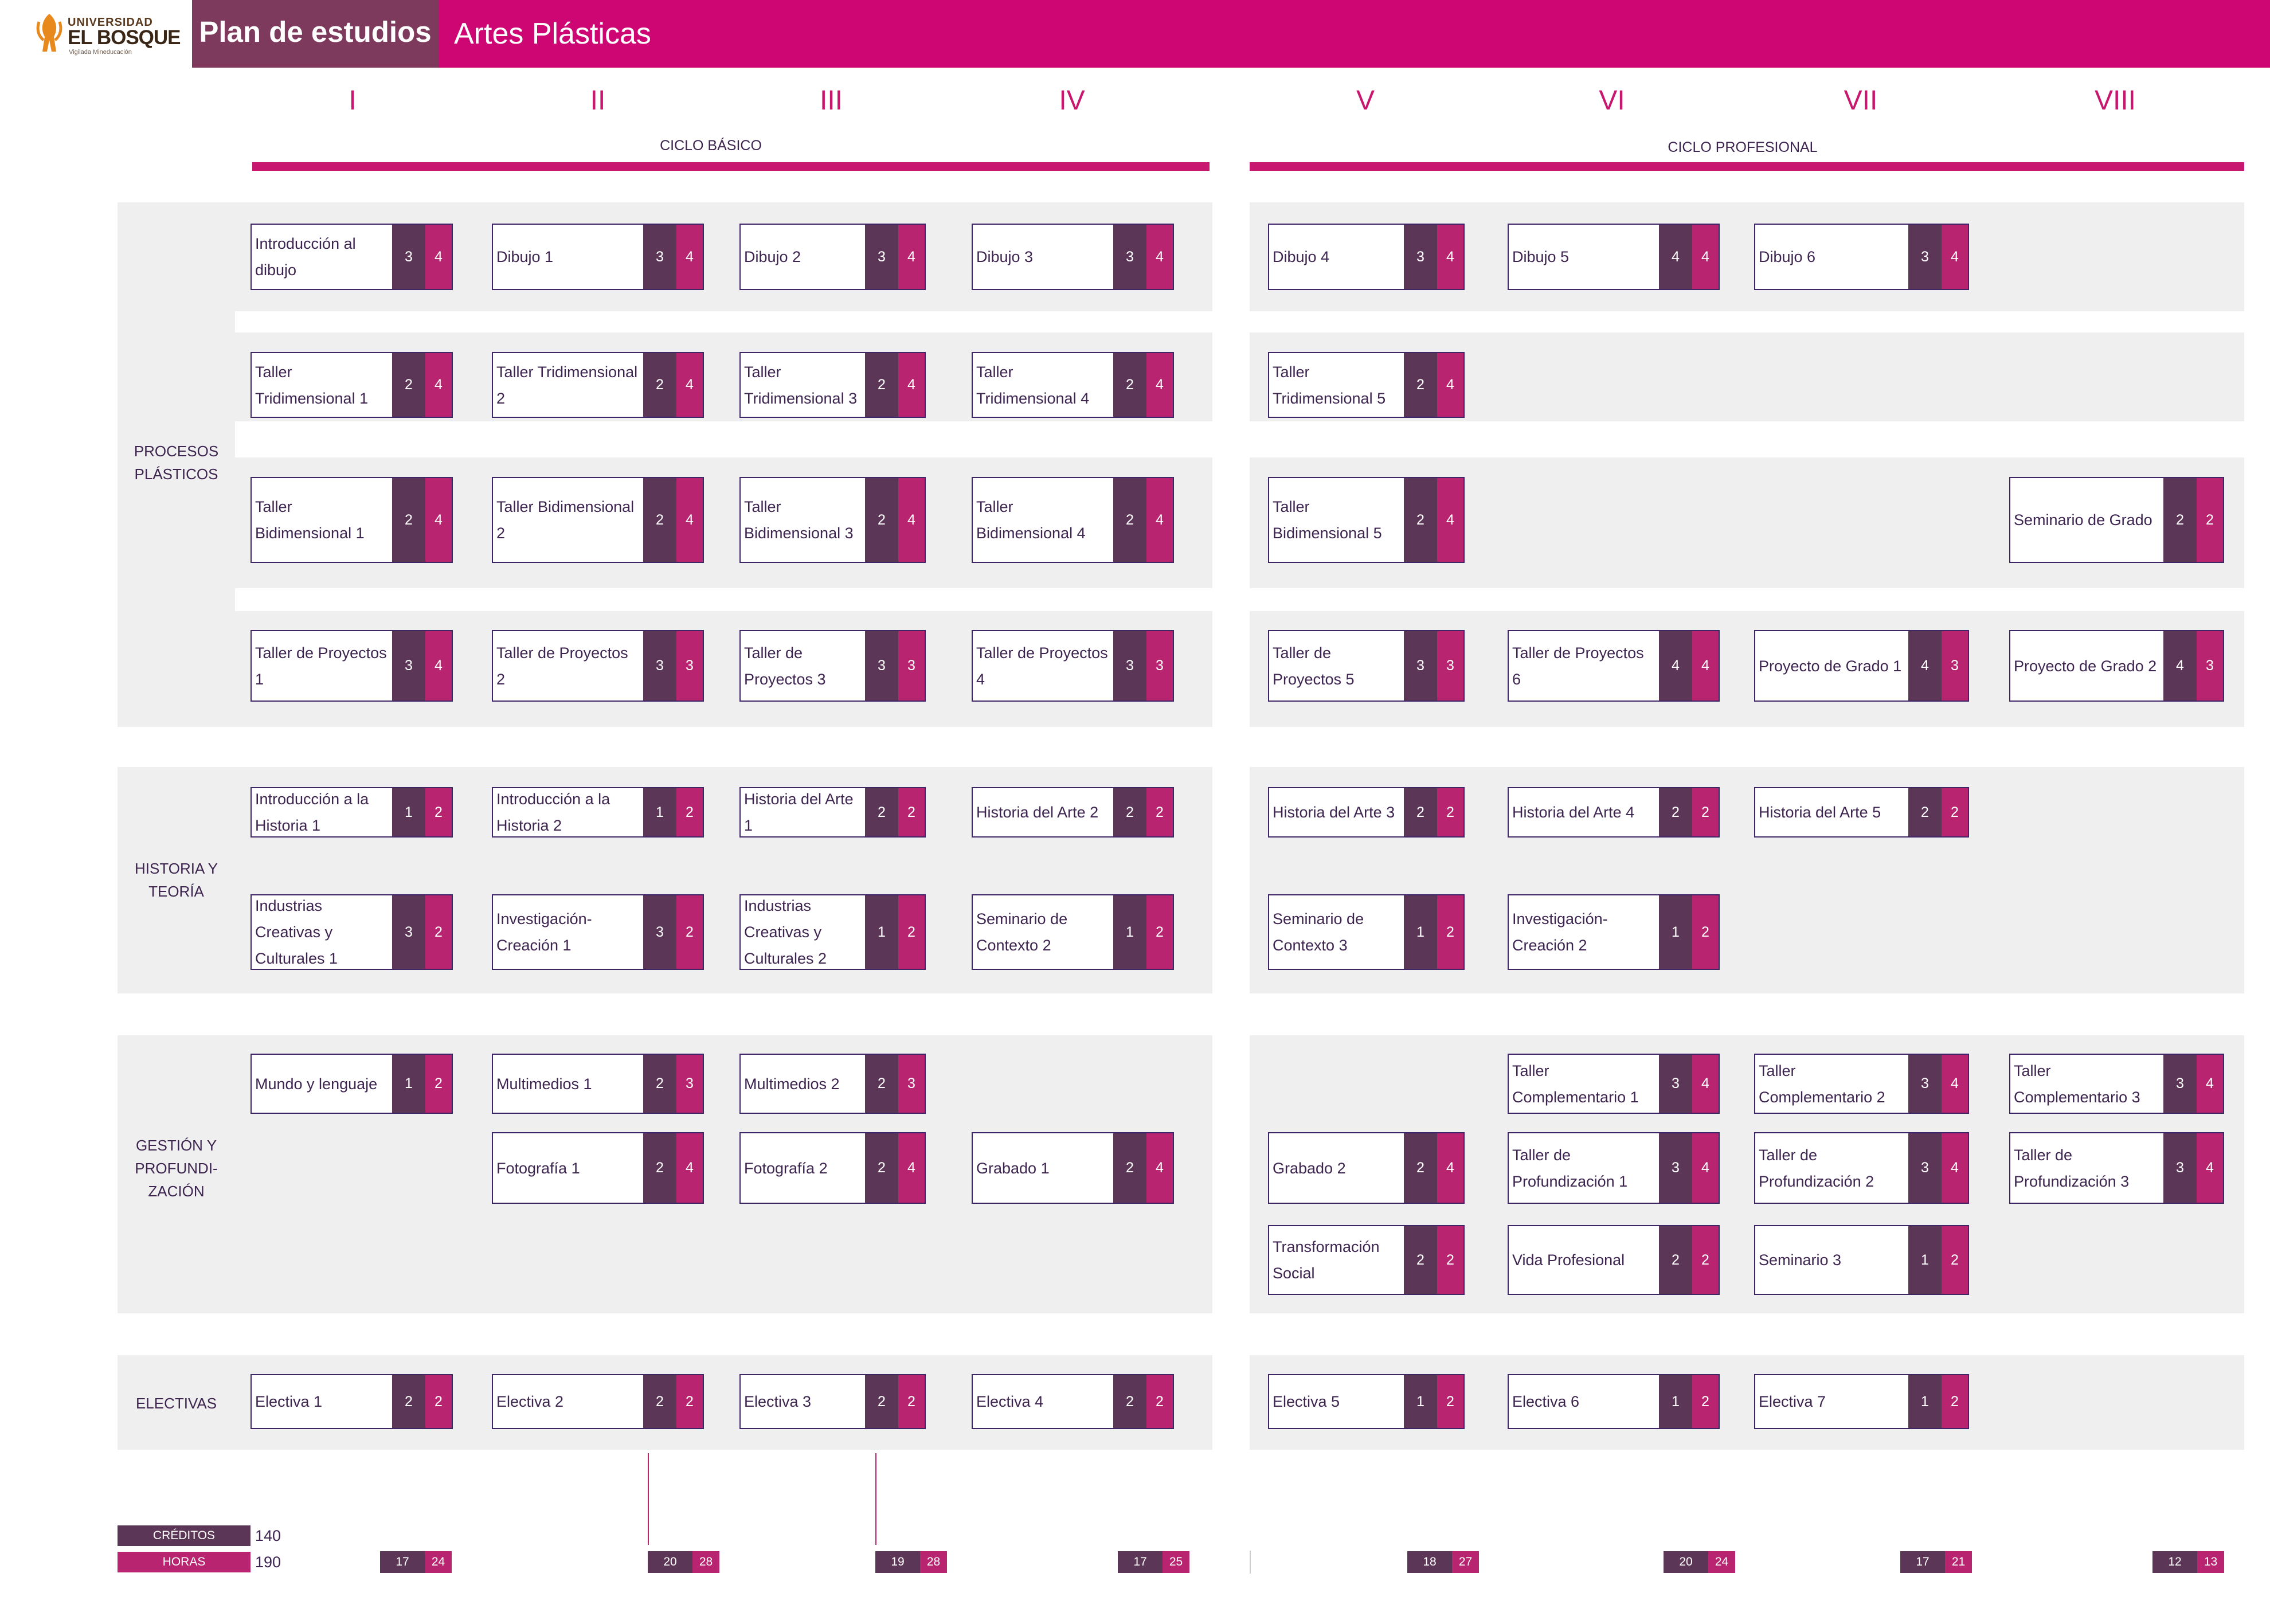 This screenshot has height=1624, width=2270. I want to click on course-card: Historia del Arte 2 22, so click(1073, 812).